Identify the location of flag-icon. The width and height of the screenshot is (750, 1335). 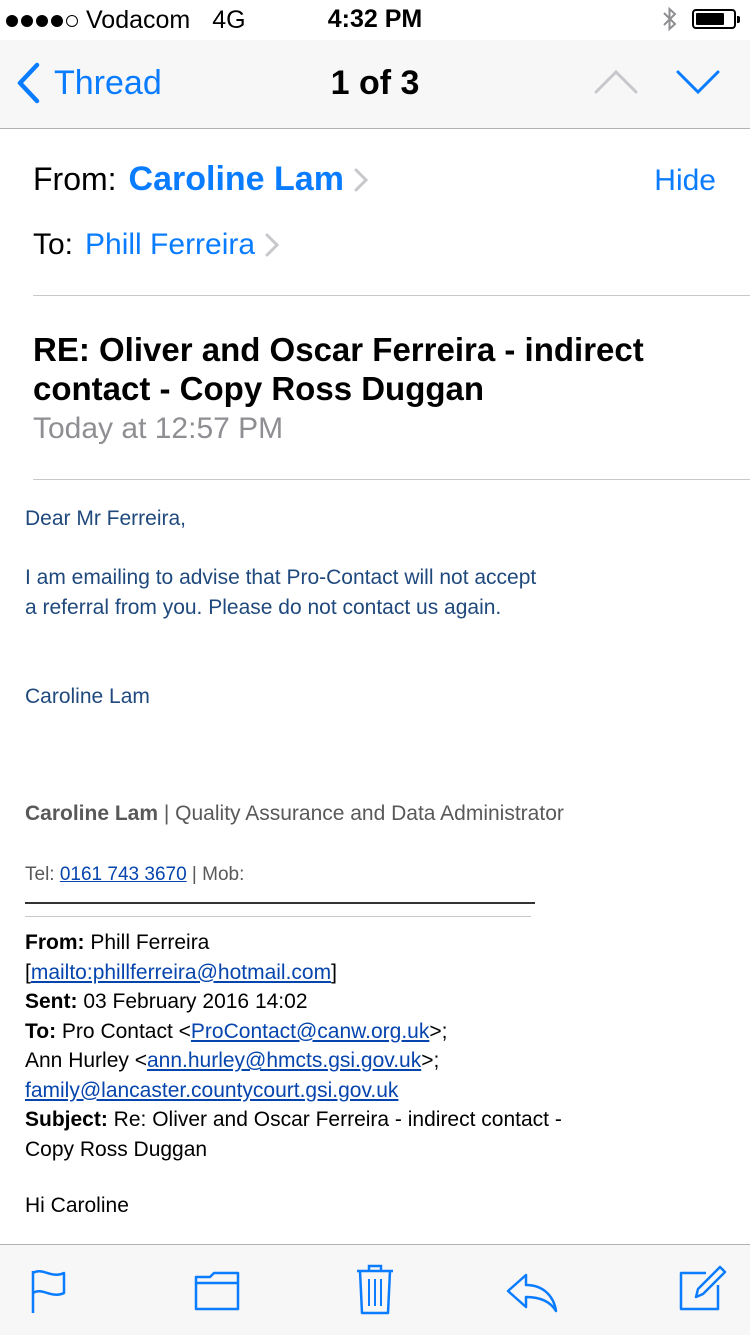
(48, 1291).